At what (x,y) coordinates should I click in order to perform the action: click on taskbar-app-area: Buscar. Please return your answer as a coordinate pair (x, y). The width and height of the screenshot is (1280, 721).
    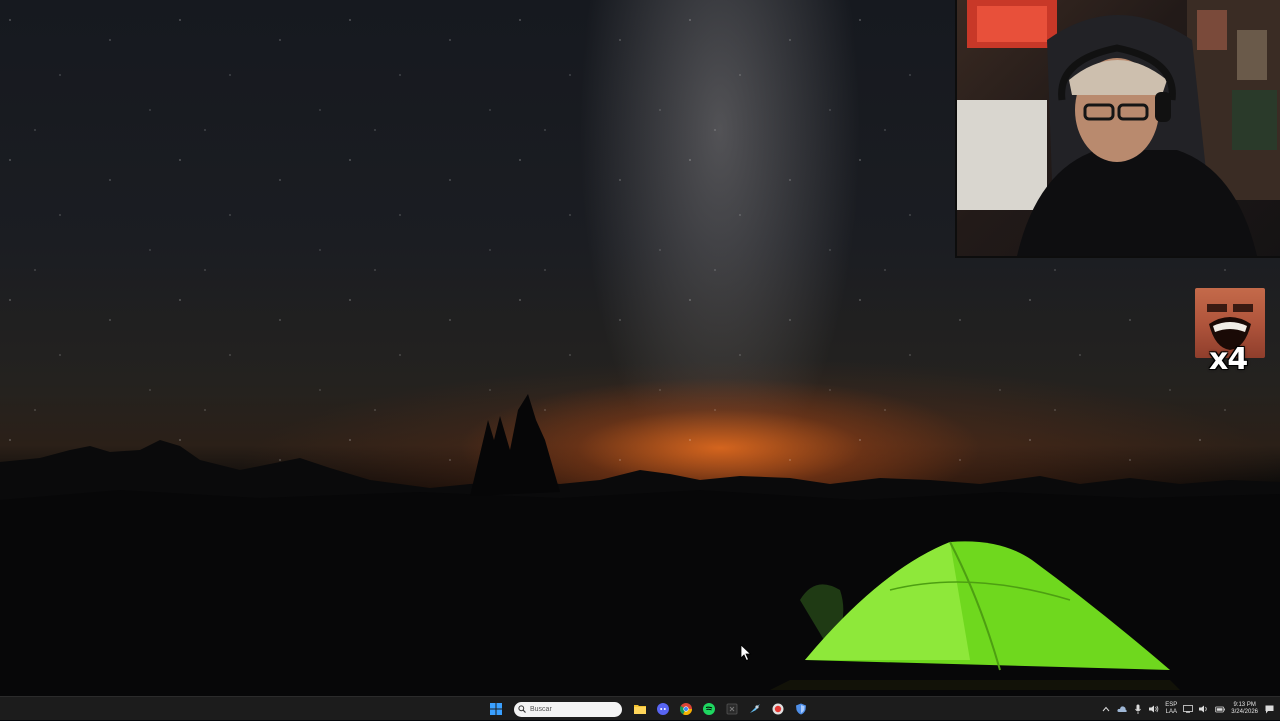
    Looking at the image, I should click on (648, 709).